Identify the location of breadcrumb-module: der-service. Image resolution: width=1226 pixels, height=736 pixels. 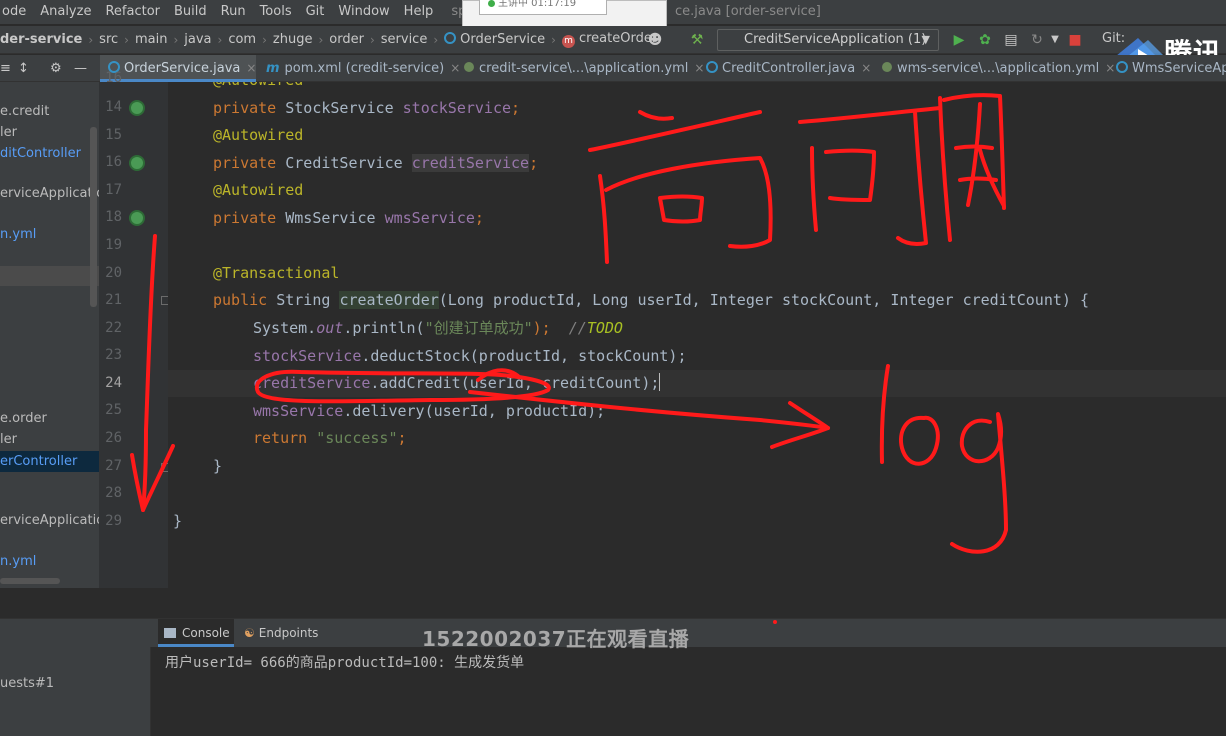
(41, 39).